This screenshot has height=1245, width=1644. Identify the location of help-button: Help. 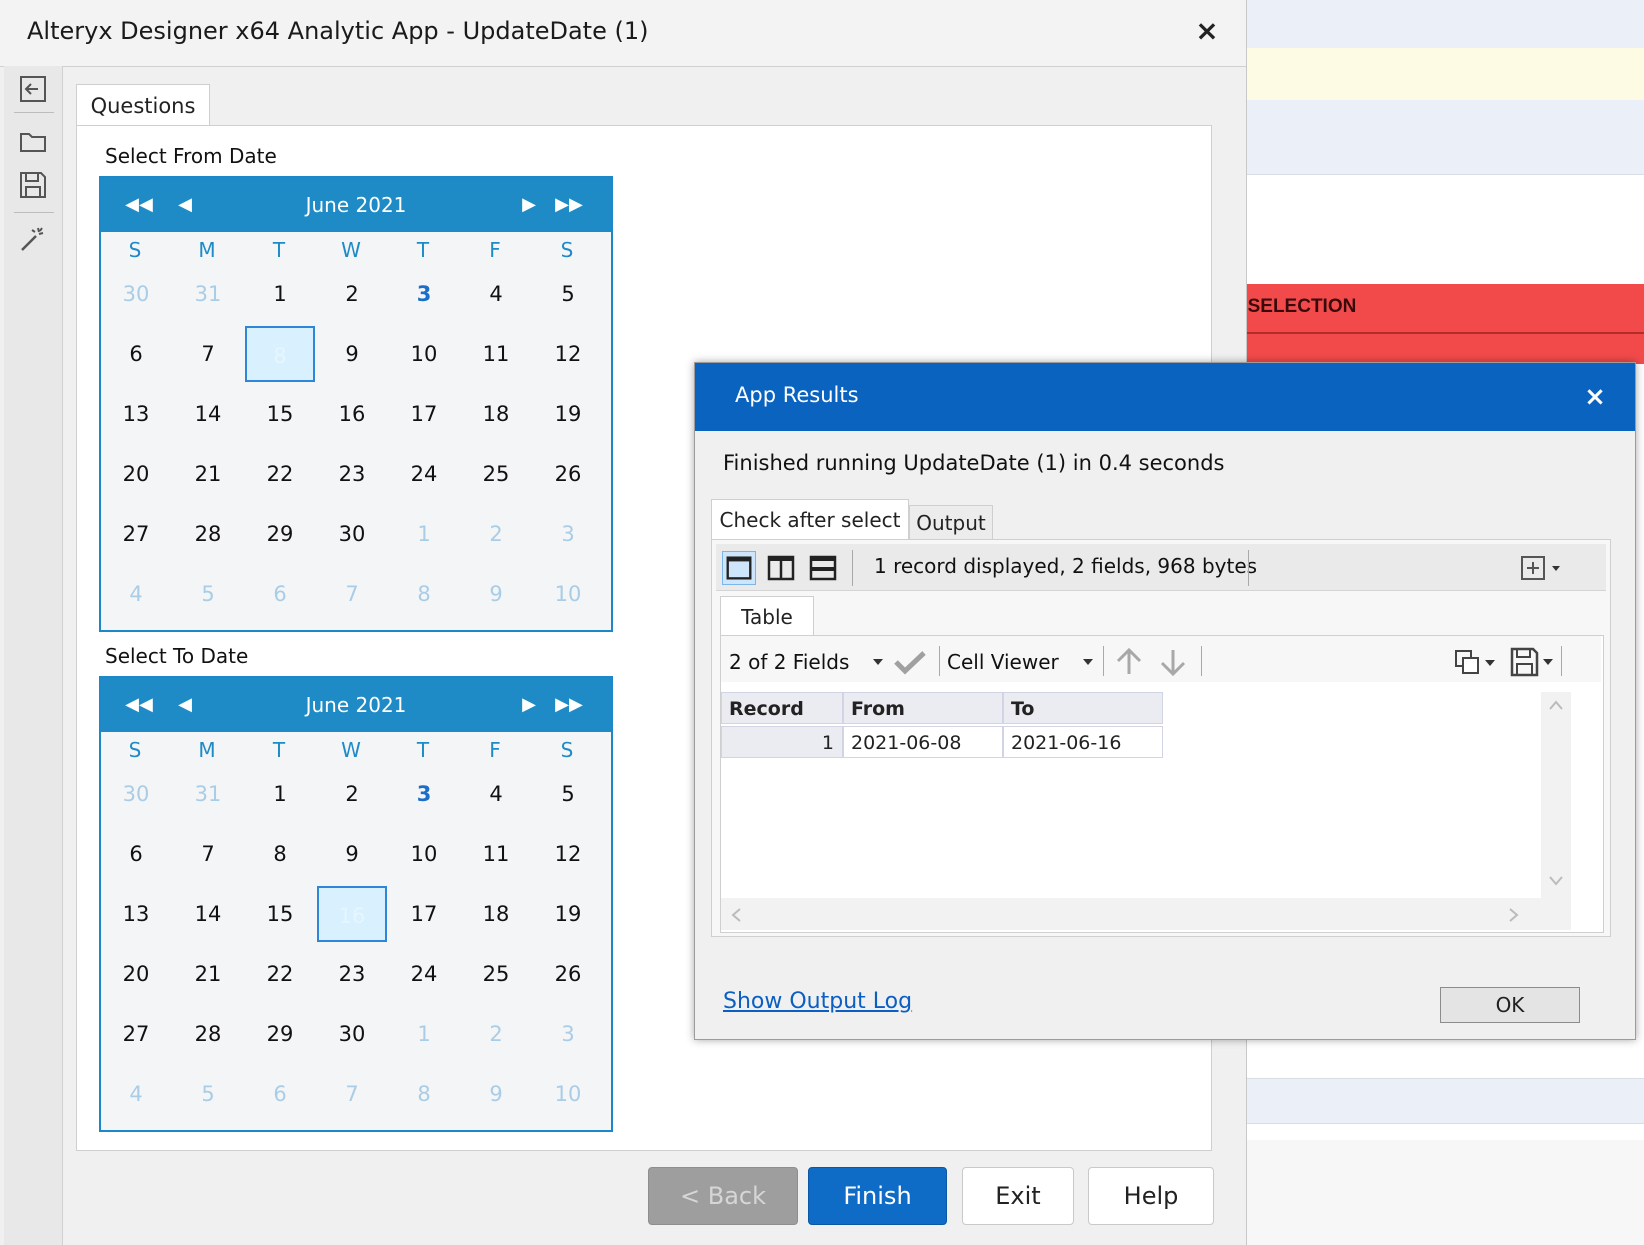
(1151, 1196).